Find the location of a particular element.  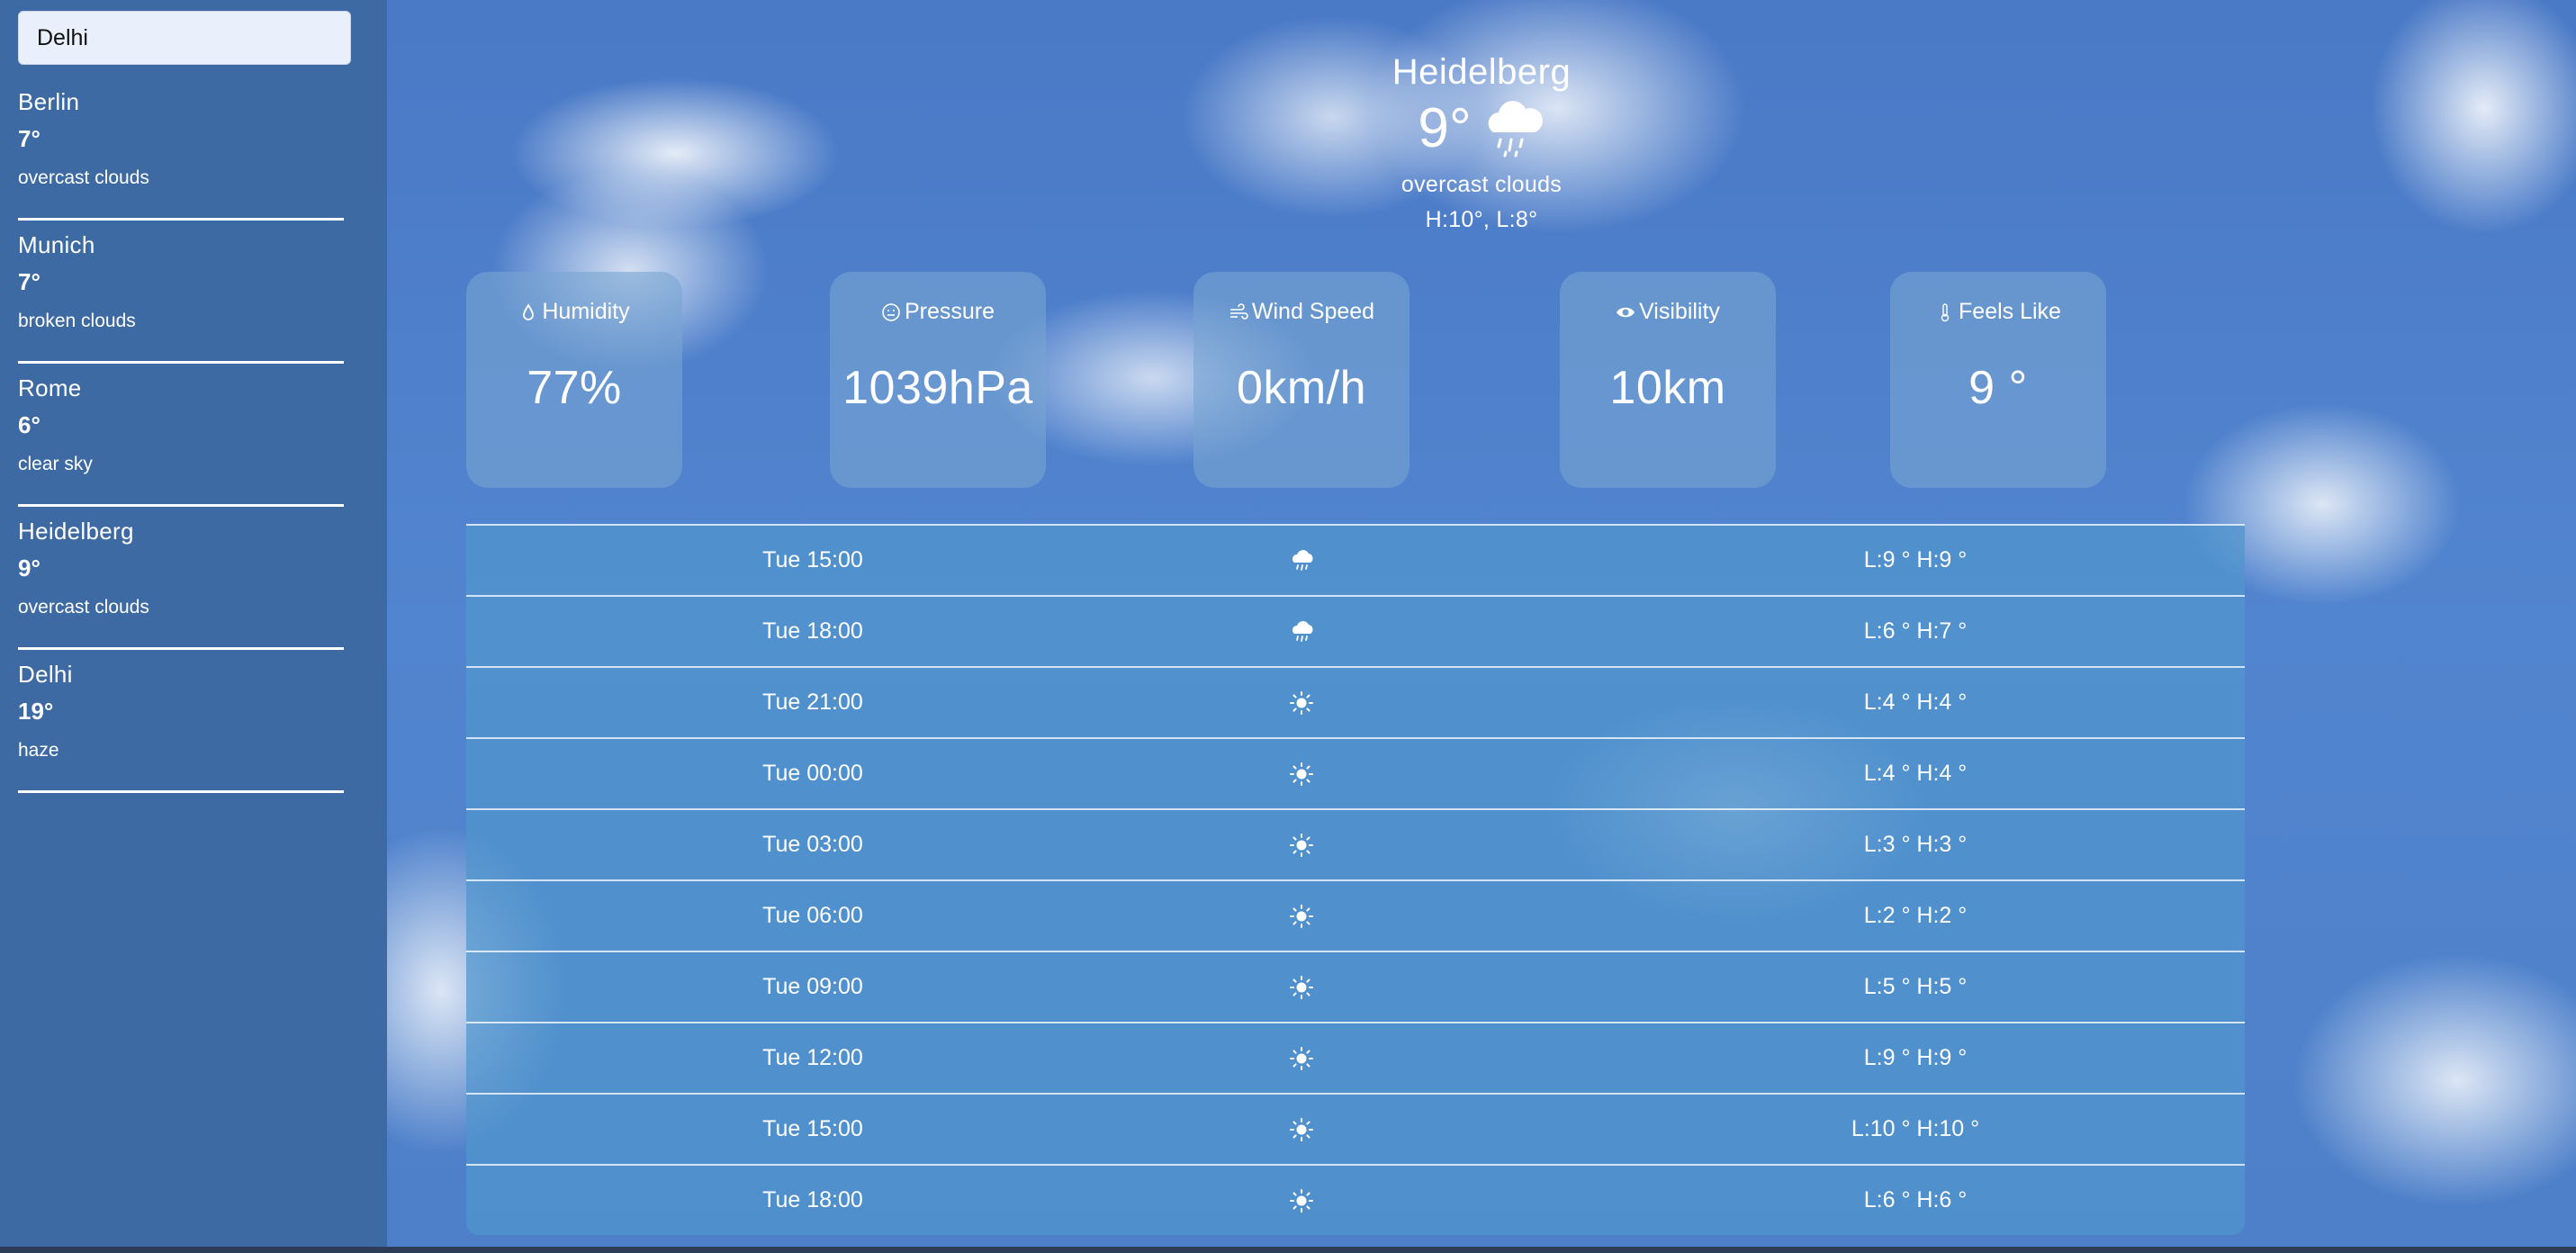

visibility-card: Visibility 10km is located at coordinates (1668, 380).